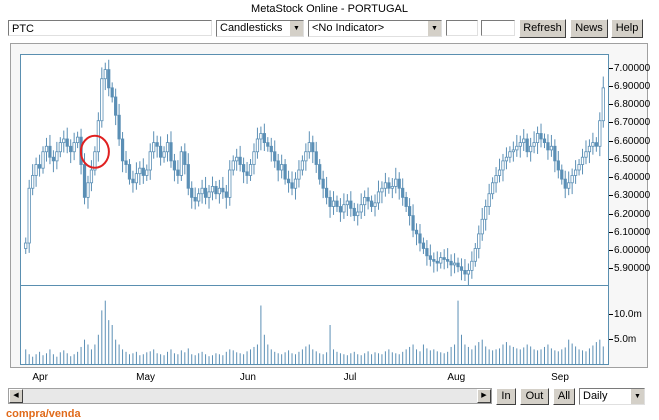 The image size is (659, 420). I want to click on zoom-out-button: Out, so click(534, 396).